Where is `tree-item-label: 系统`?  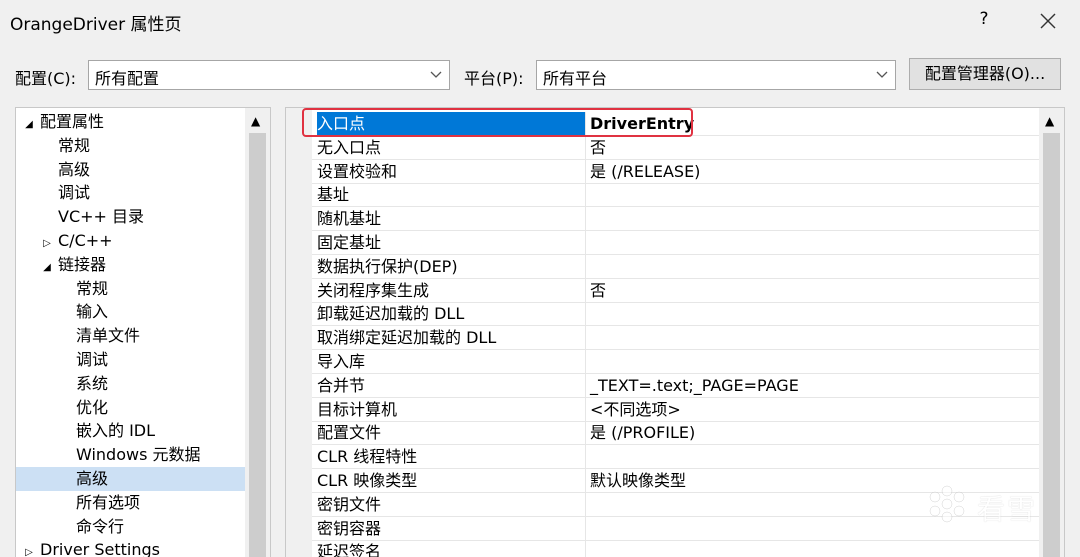 tree-item-label: 系统 is located at coordinates (92, 383).